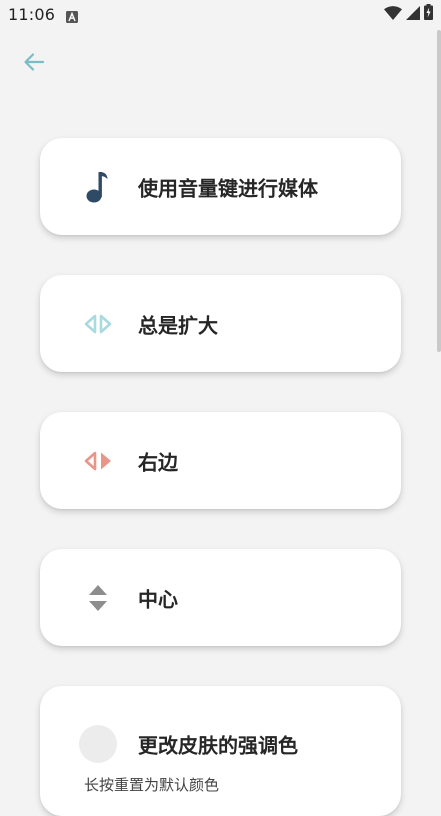  I want to click on status-icons, so click(408, 14).